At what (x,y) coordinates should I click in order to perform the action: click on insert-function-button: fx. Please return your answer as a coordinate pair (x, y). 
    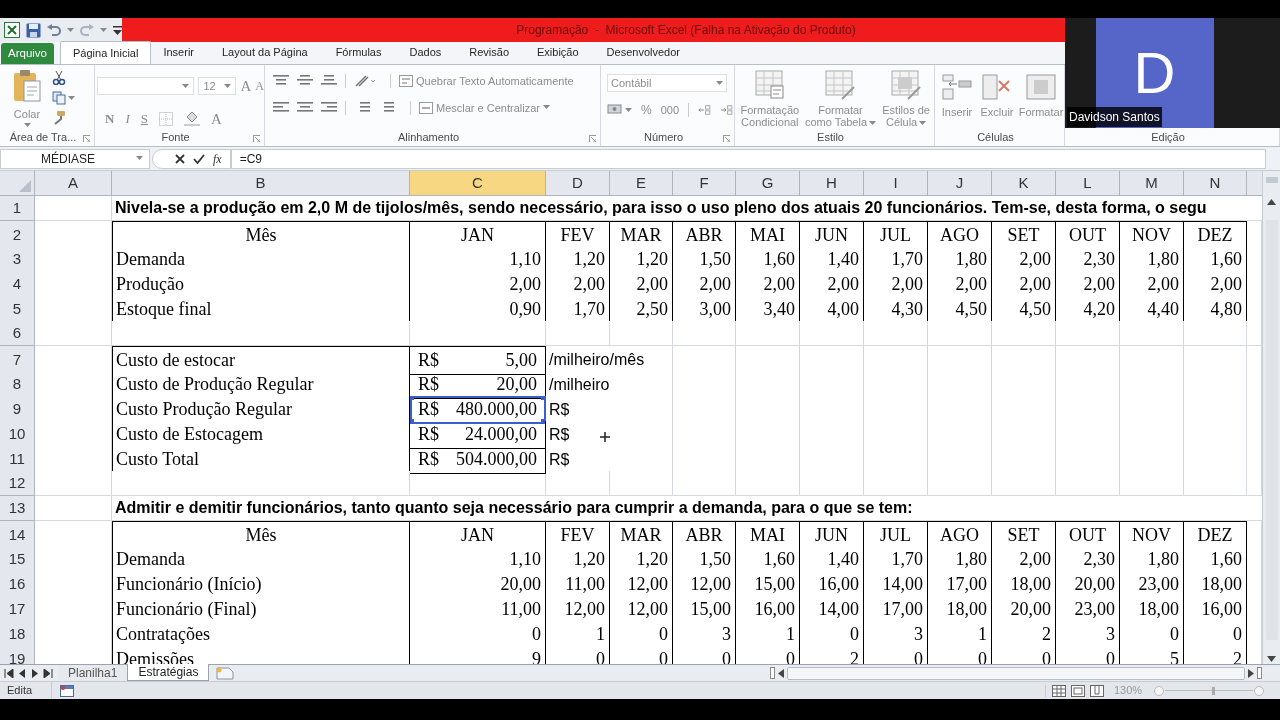
    Looking at the image, I should click on (217, 158).